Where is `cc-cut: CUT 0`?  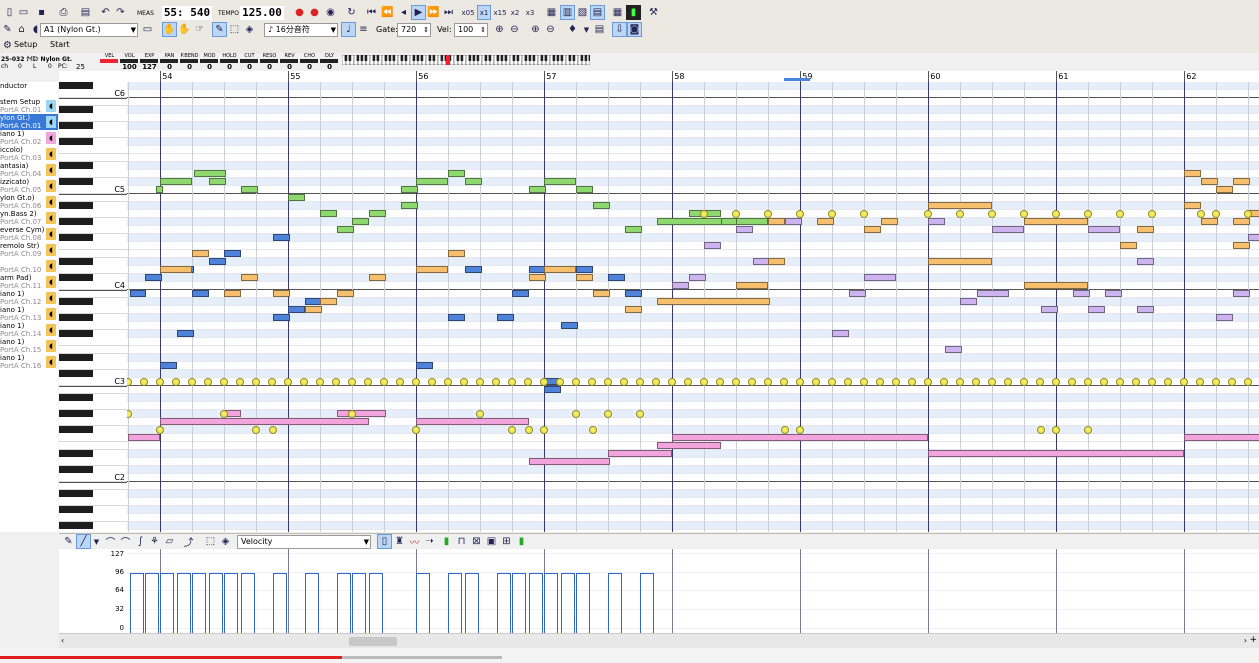 cc-cut: CUT 0 is located at coordinates (249, 62).